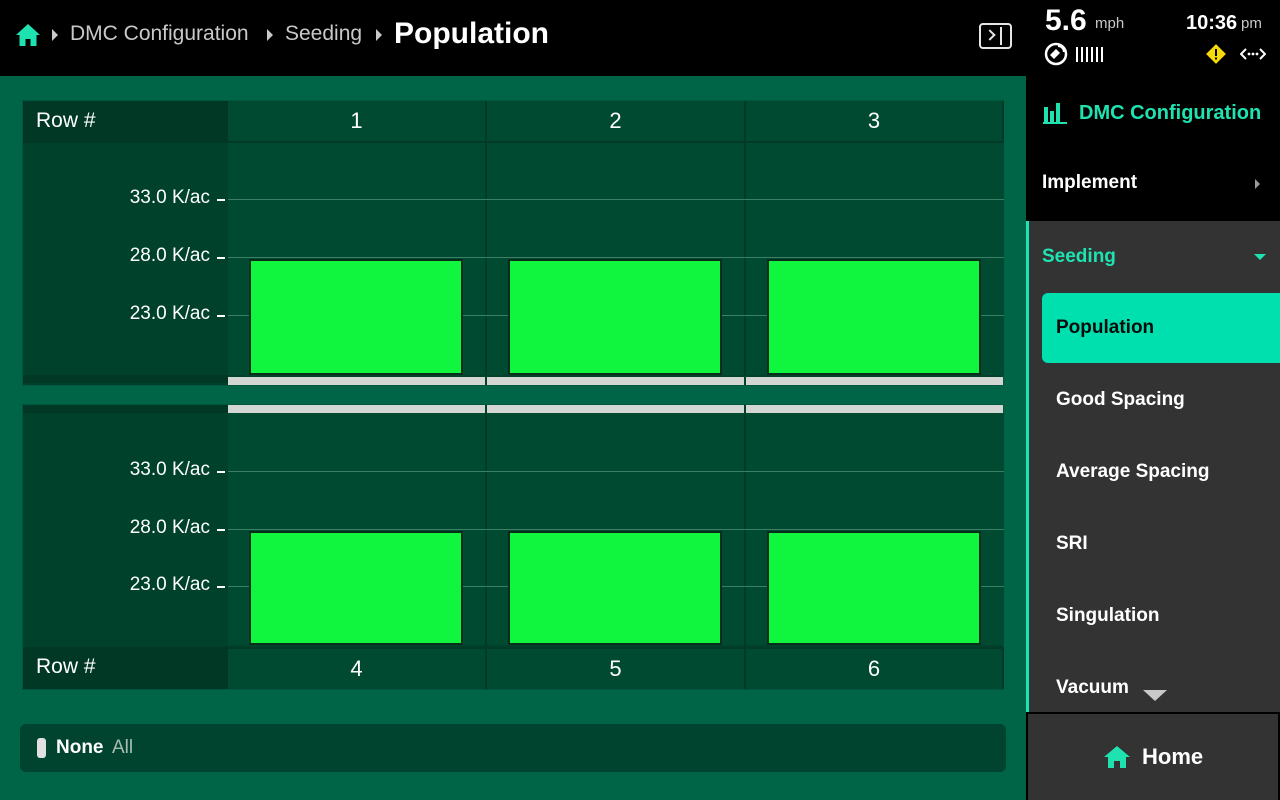 This screenshot has width=1280, height=800. Describe the element at coordinates (1260, 257) in the screenshot. I see `chevron-down-icon` at that location.